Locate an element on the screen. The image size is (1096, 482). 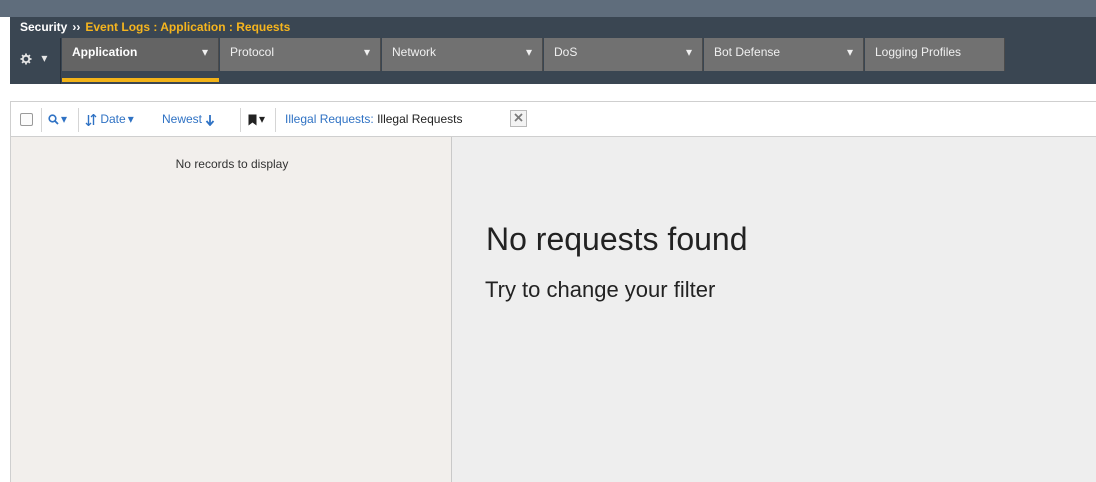
tab-logging-profiles: Logging Profiles is located at coordinates (935, 54).